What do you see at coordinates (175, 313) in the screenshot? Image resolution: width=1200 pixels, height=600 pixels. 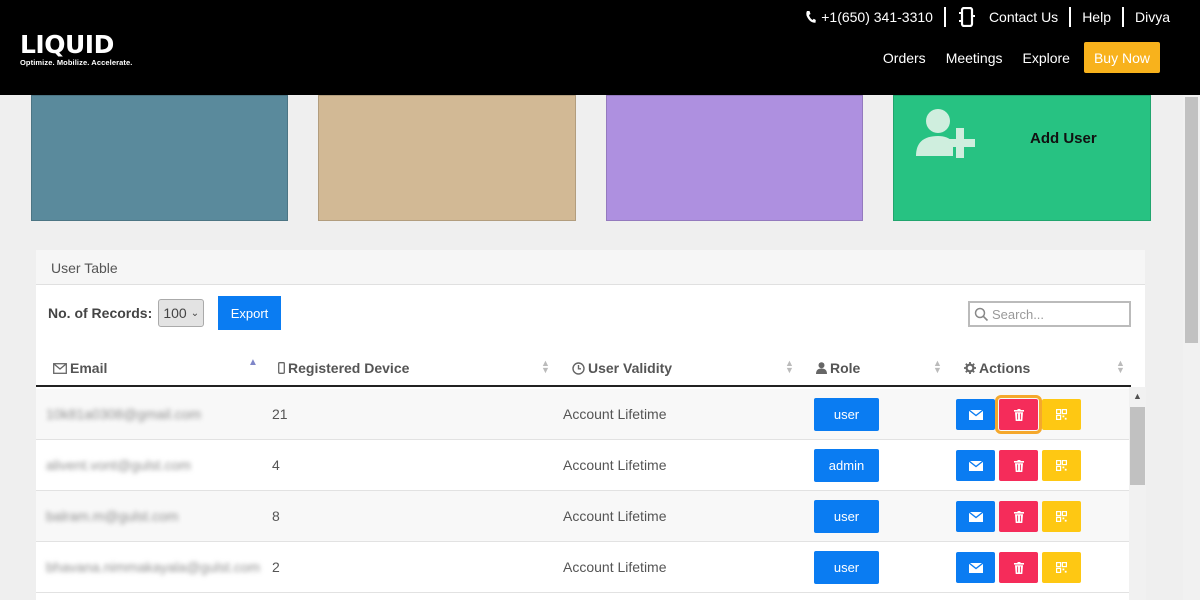 I see `records-value: 100` at bounding box center [175, 313].